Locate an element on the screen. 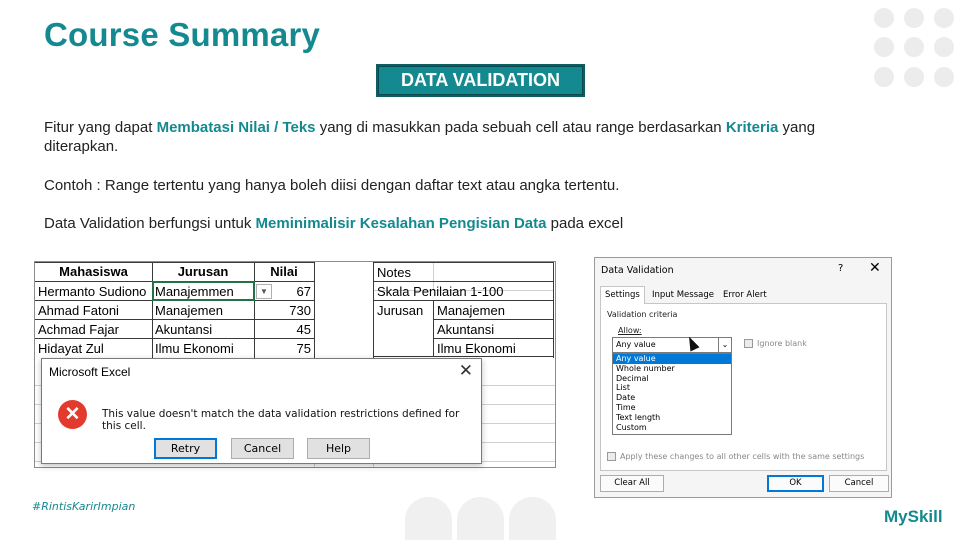 This screenshot has width=960, height=540. error-icon: ✕ is located at coordinates (72, 414).